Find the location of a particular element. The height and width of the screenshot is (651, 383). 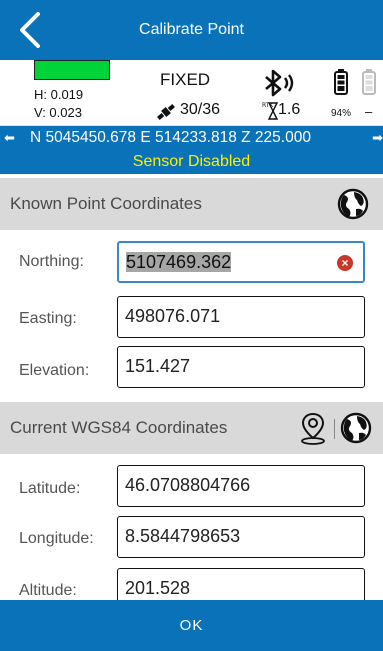

latitude-value: 46.0708804766 is located at coordinates (188, 485).